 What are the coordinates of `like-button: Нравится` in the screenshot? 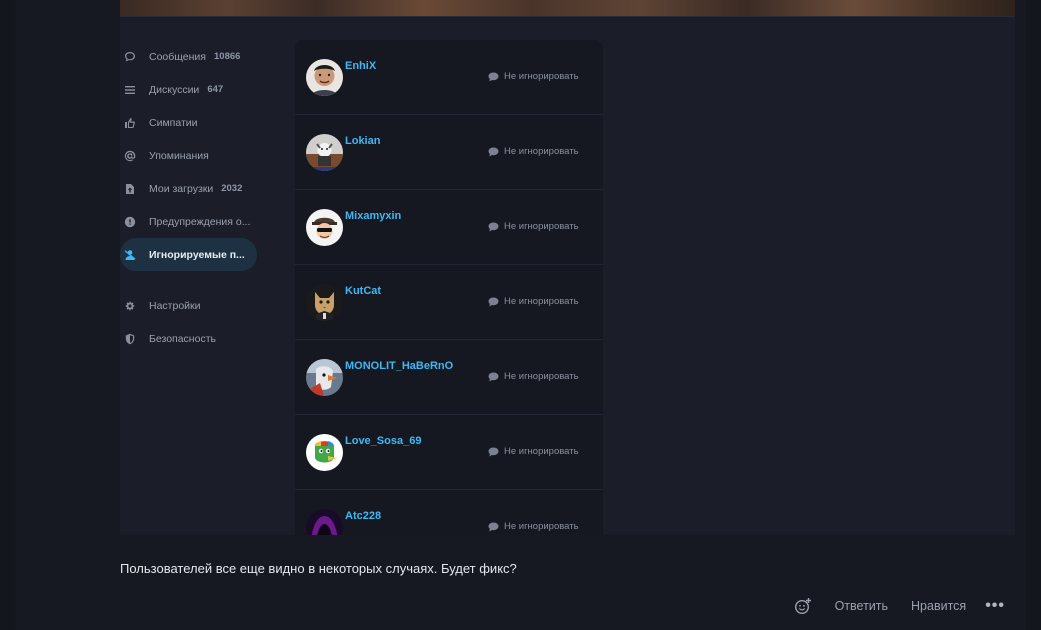 It's located at (938, 606).